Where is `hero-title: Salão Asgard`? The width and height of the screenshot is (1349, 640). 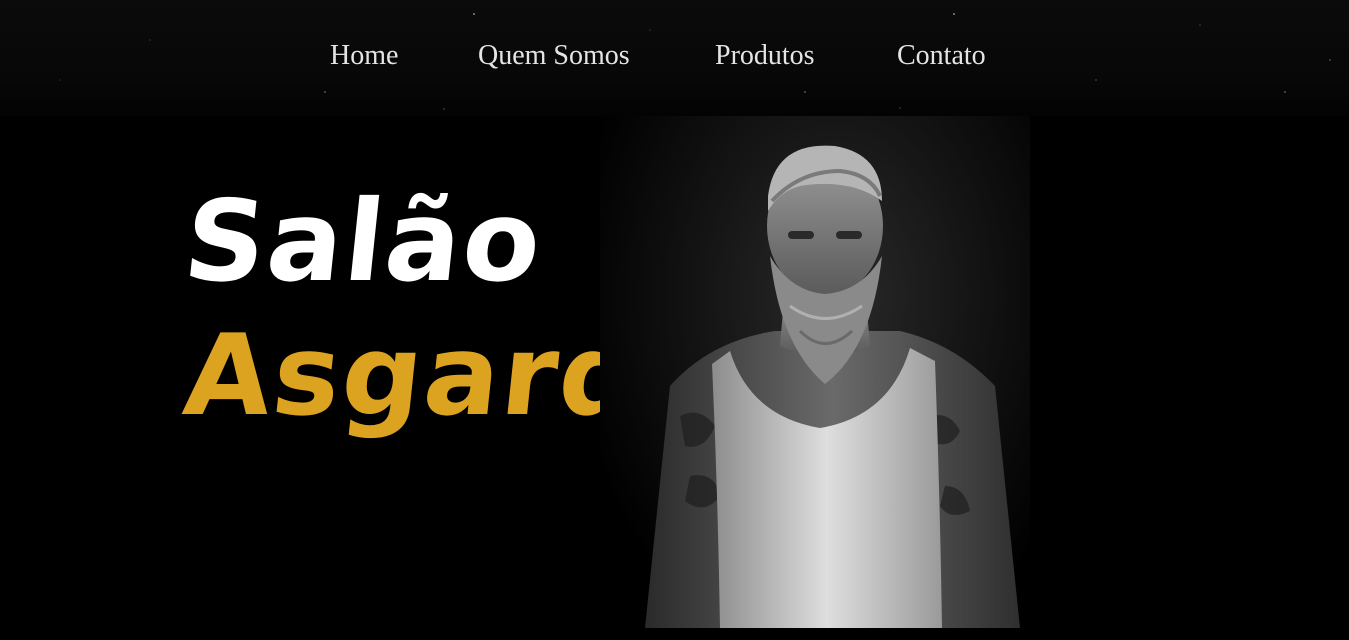
hero-title: Salão Asgard is located at coordinates (413, 309).